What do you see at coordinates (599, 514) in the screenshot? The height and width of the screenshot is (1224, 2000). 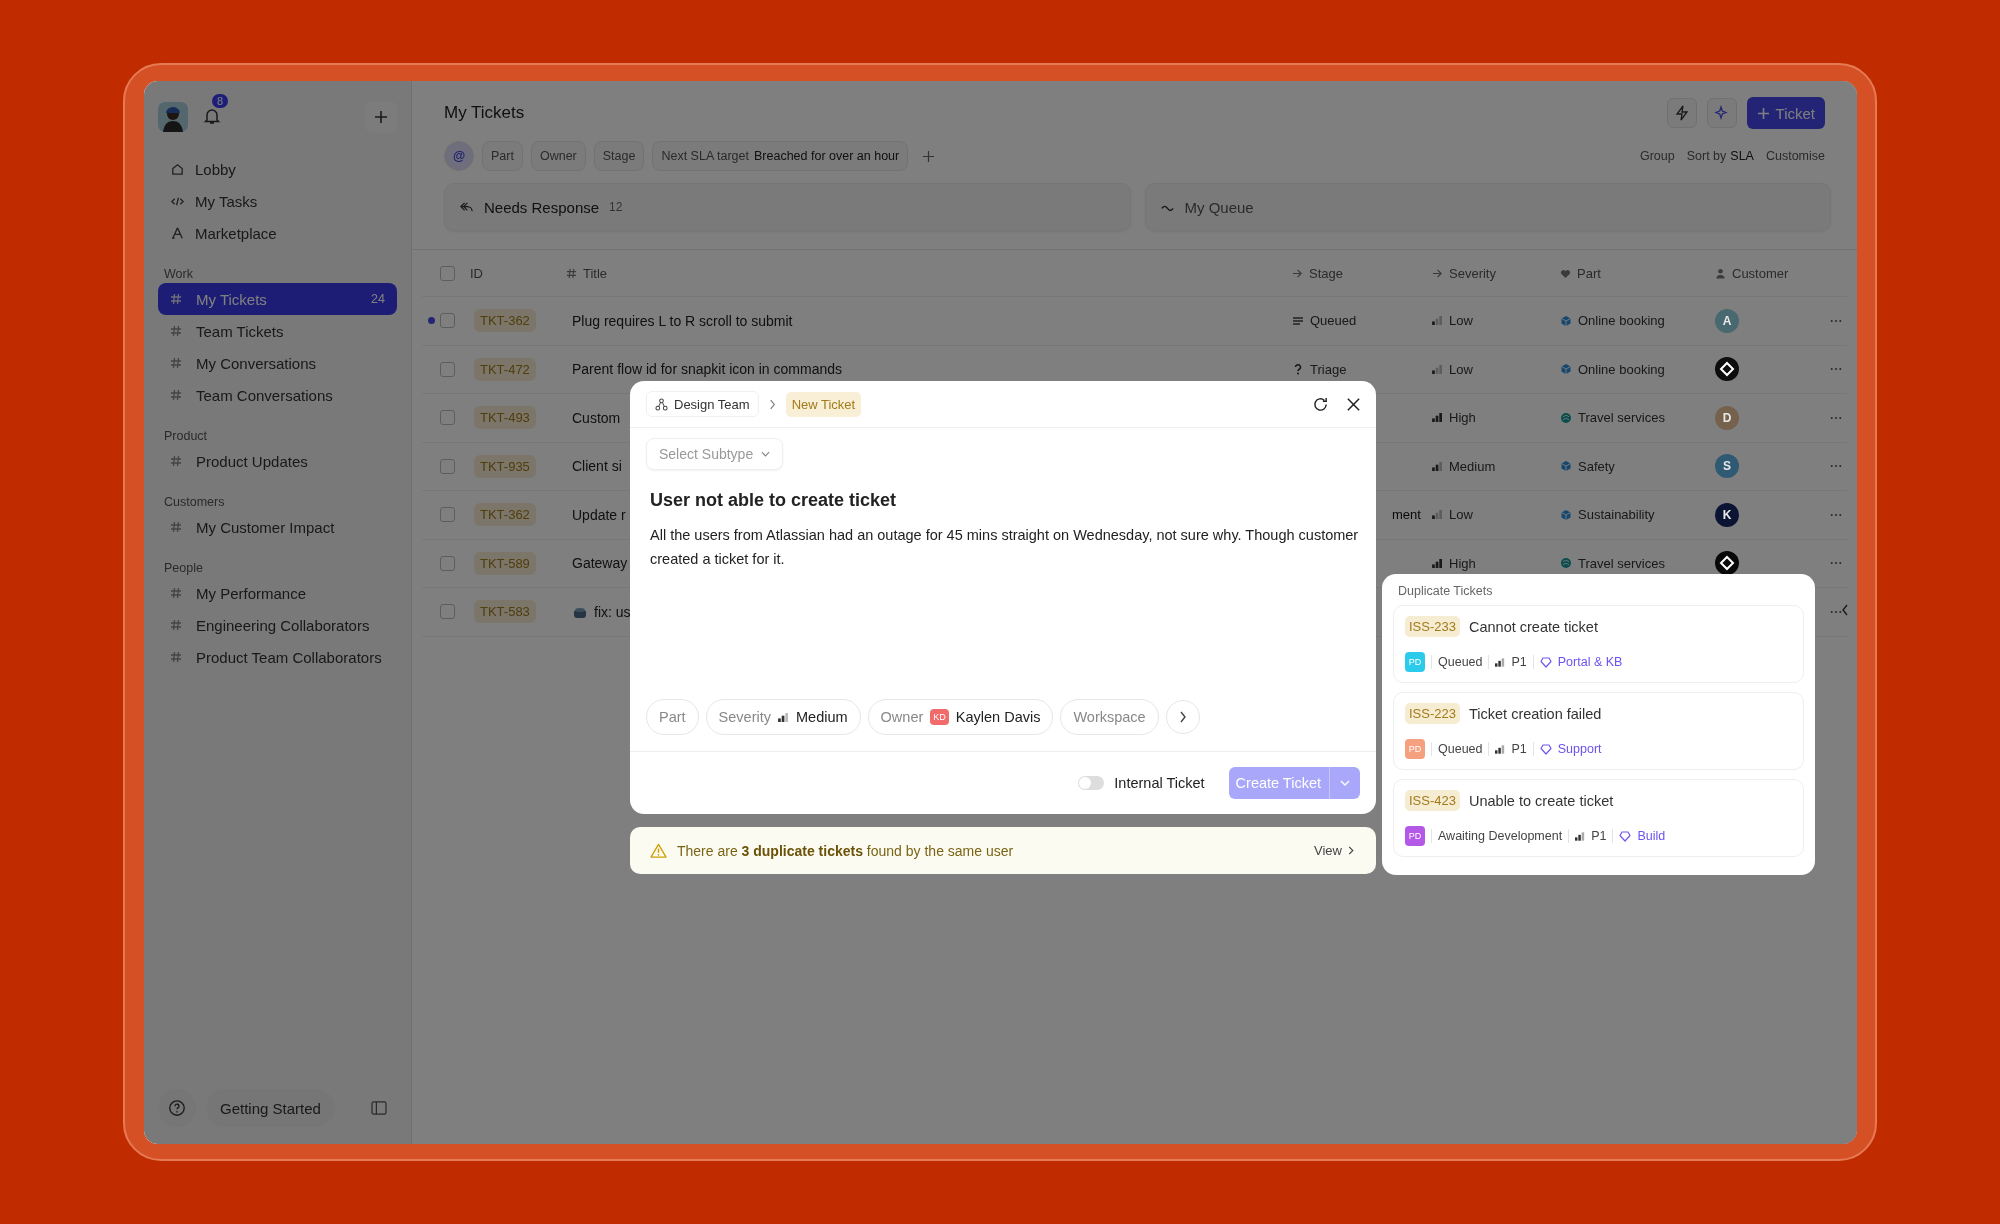 I see `ticket-title: Update r` at bounding box center [599, 514].